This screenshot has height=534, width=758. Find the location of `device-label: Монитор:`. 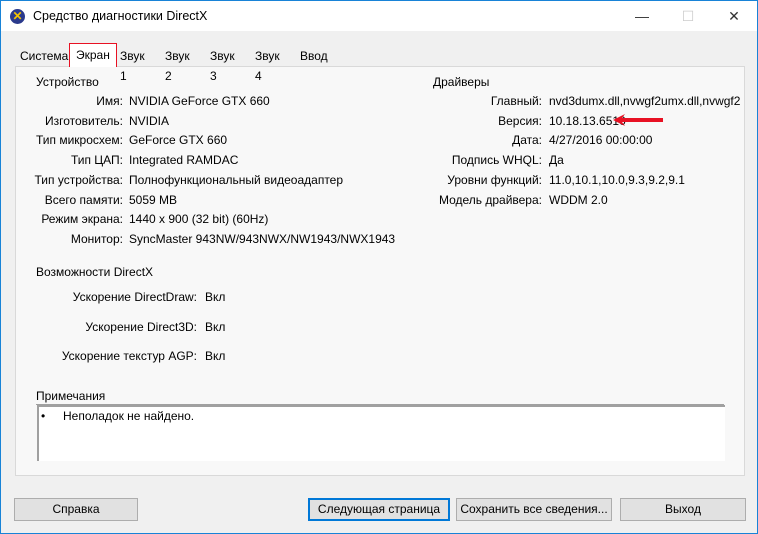

device-label: Монитор: is located at coordinates (96, 238).